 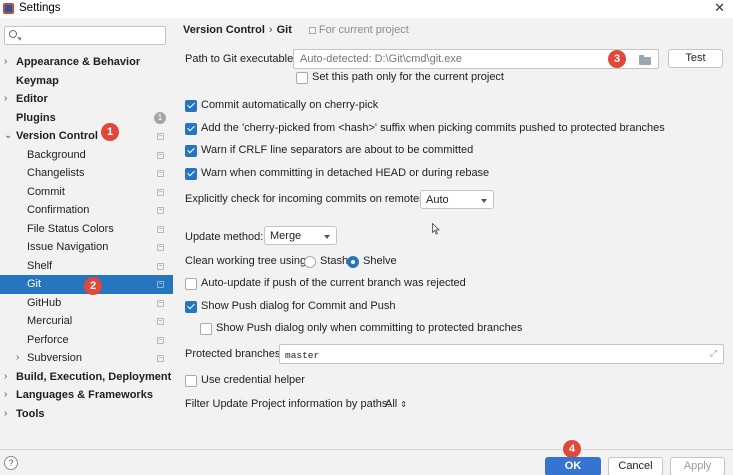 I want to click on sidebar-item-issue-navigation: Issue Navigation, so click(x=86, y=247).